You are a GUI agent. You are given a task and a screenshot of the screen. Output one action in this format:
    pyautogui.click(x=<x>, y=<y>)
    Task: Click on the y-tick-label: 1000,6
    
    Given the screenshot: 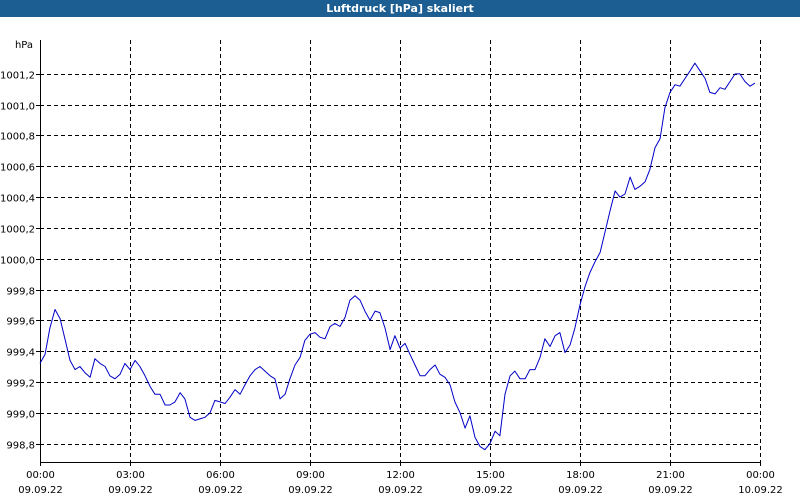 What is the action you would take?
    pyautogui.click(x=17, y=168)
    